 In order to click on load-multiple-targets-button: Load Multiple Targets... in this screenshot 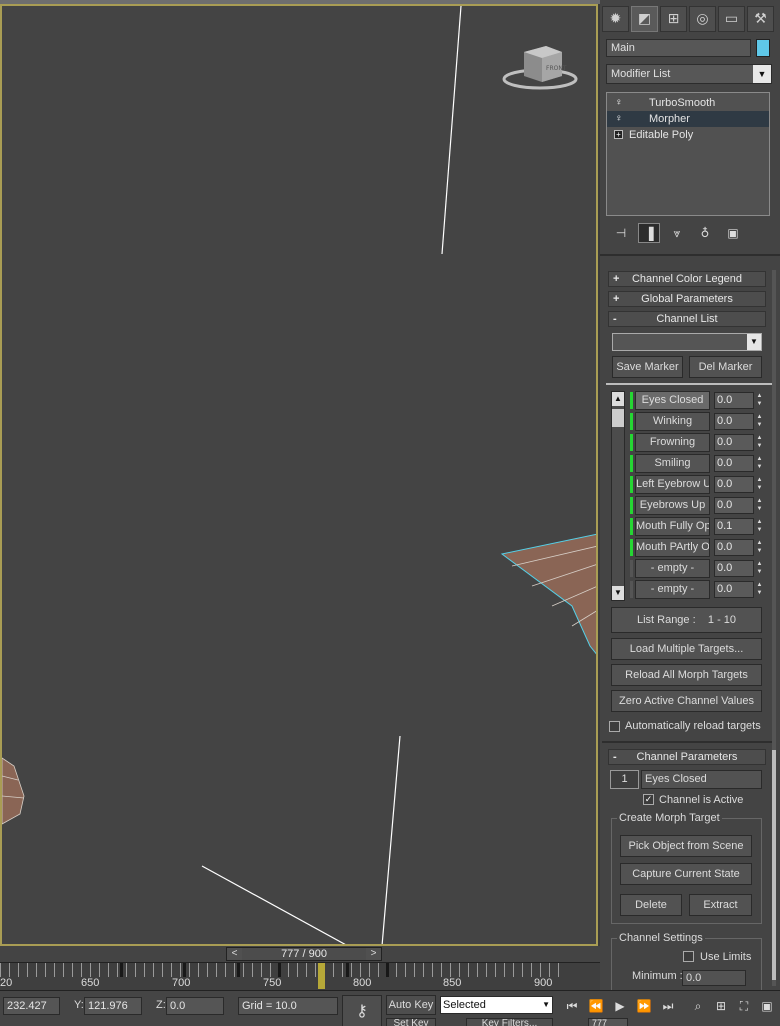, I will do `click(686, 649)`.